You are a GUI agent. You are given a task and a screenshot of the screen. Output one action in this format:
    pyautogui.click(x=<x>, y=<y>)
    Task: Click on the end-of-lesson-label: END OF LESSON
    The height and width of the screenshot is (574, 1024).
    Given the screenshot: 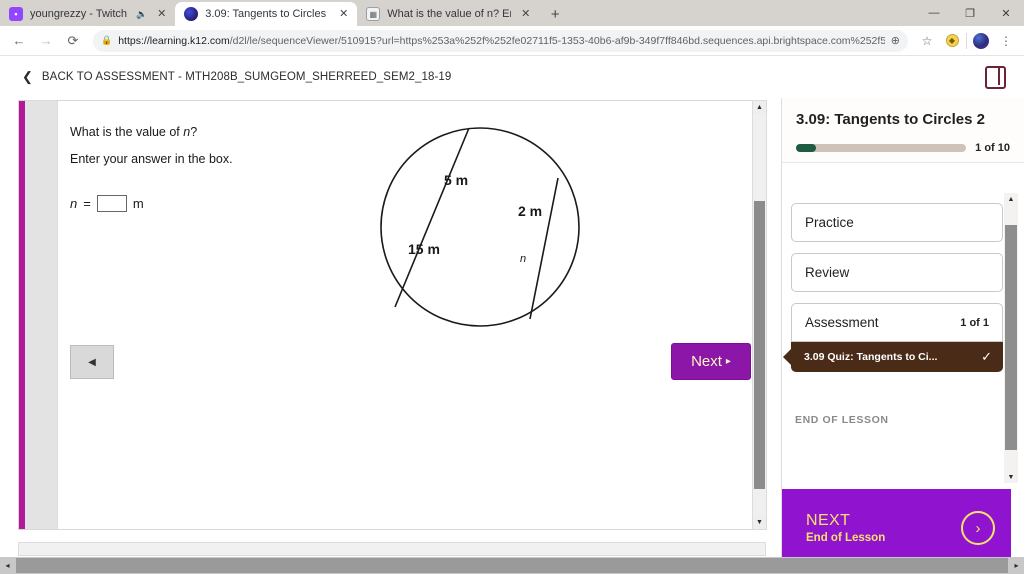 What is the action you would take?
    pyautogui.click(x=842, y=420)
    